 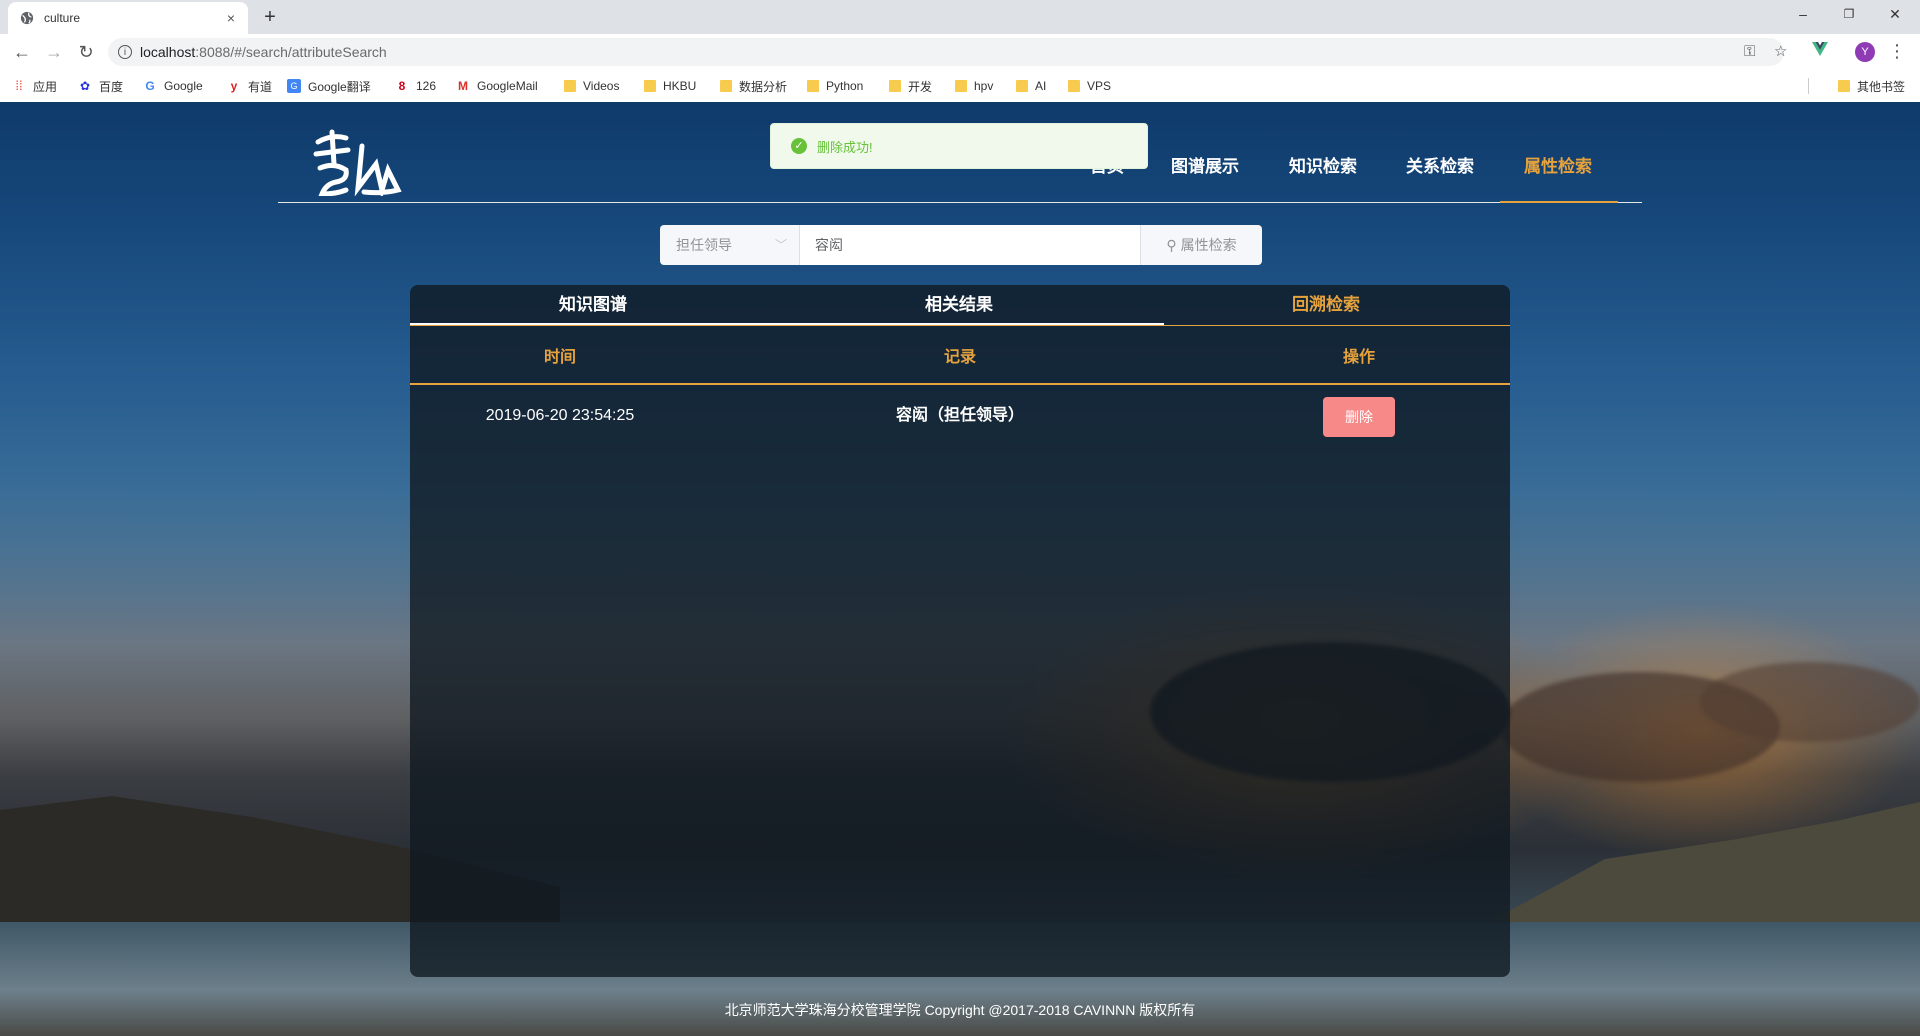 I want to click on bookmark-folder-data-analysis: 数据分析, so click(x=753, y=86).